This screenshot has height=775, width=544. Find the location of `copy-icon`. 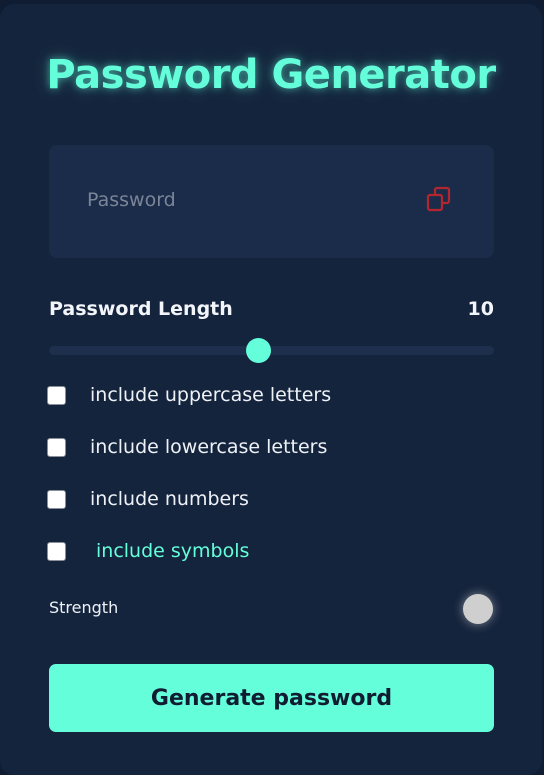

copy-icon is located at coordinates (439, 200).